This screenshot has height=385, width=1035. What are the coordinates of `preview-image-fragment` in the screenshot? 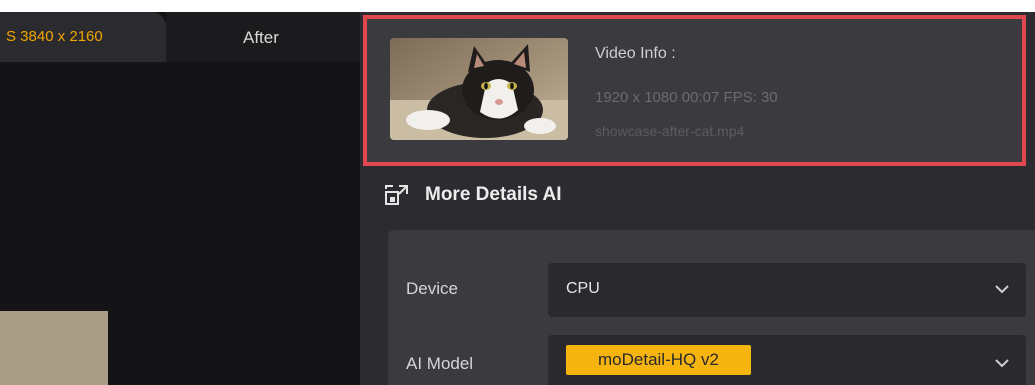 It's located at (54, 348).